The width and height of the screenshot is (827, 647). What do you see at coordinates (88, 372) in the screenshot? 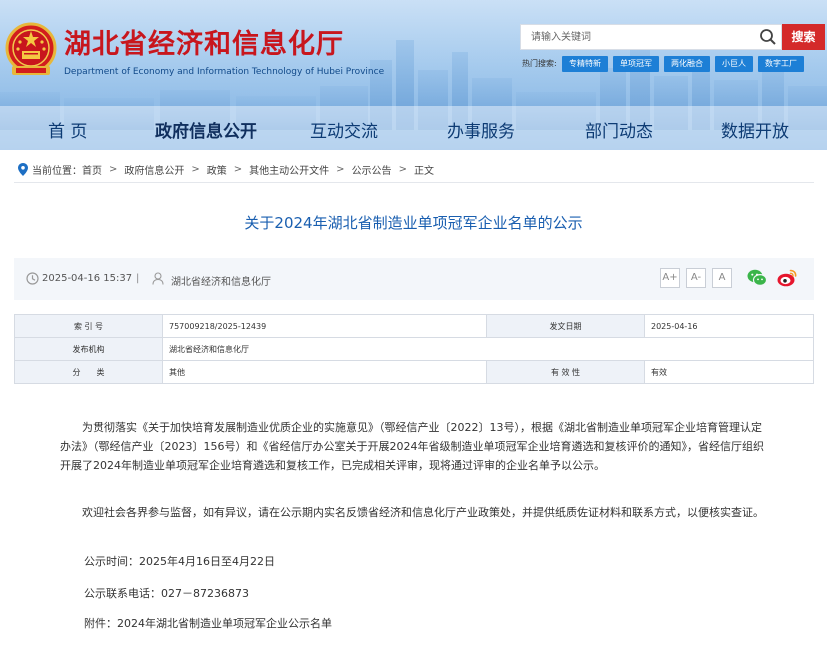
I see `category-label: 分 类` at bounding box center [88, 372].